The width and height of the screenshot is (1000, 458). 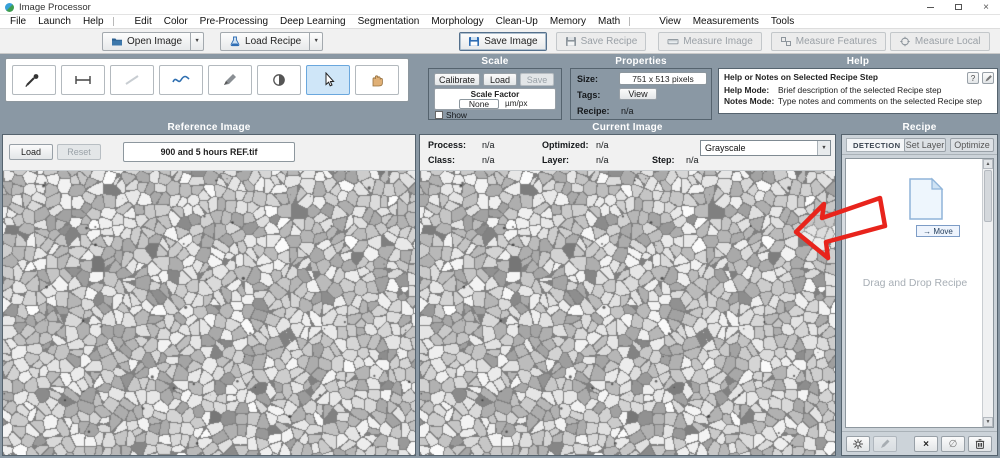 What do you see at coordinates (987, 293) in the screenshot?
I see `recipe-scrollbar: ▲ ▼` at bounding box center [987, 293].